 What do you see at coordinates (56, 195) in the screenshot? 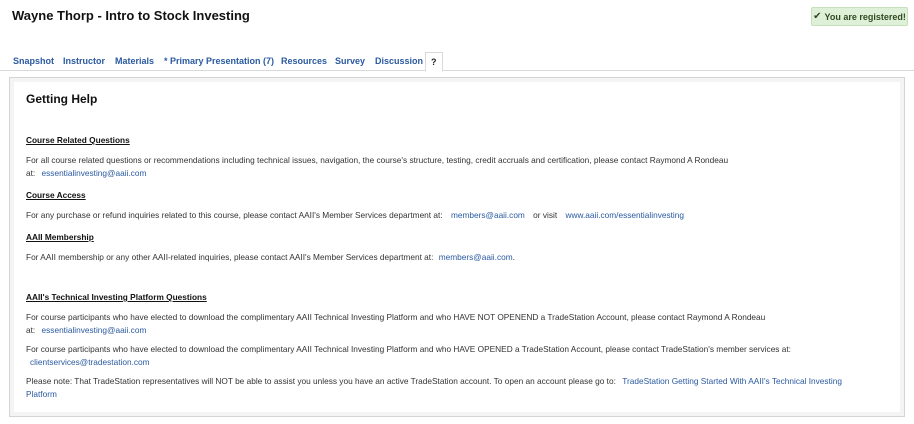
I see `course-access-heading: Course Access` at bounding box center [56, 195].